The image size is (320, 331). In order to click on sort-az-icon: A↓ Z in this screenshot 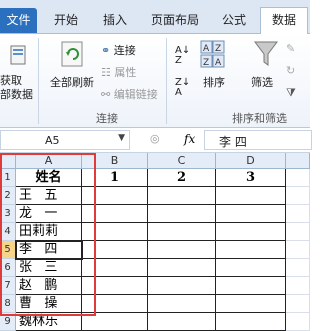, I will do `click(183, 55)`.